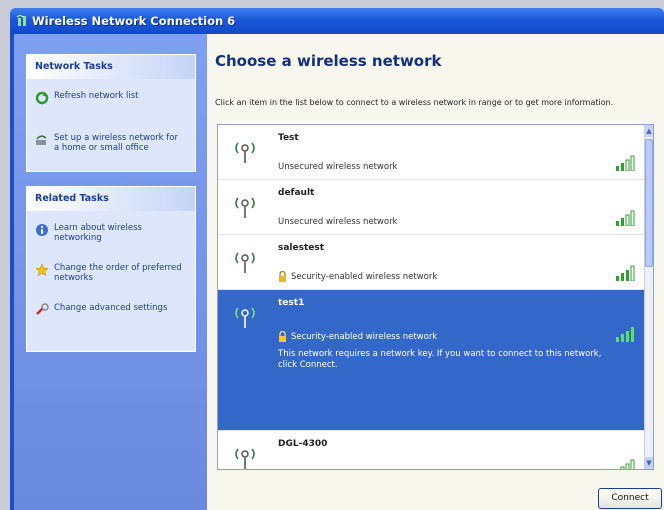 The height and width of the screenshot is (510, 664). Describe the element at coordinates (648, 297) in the screenshot. I see `network-list-scrollbar: ▲ ▼` at that location.